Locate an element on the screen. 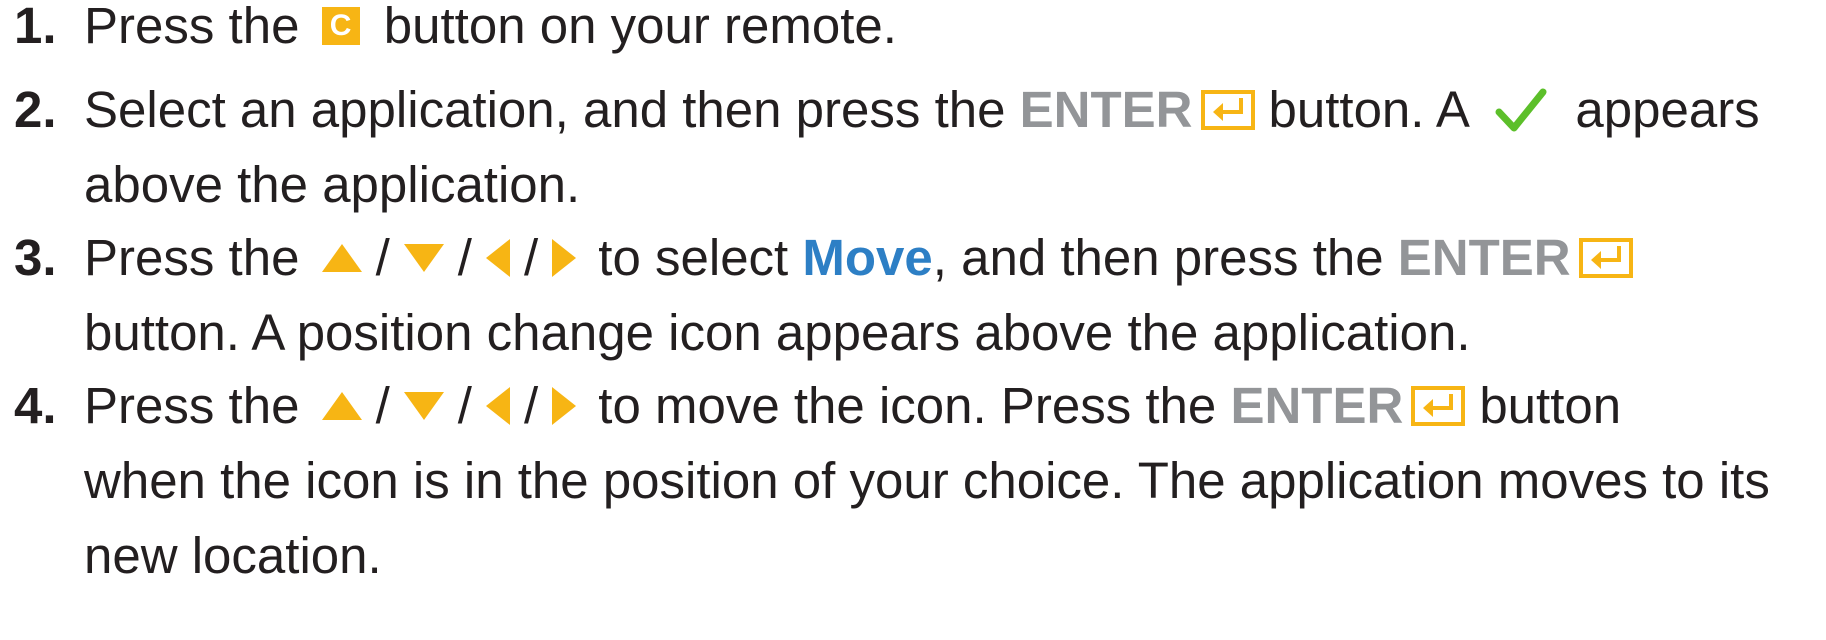 The width and height of the screenshot is (1826, 640). c-color-key-icon: C is located at coordinates (340, 25).